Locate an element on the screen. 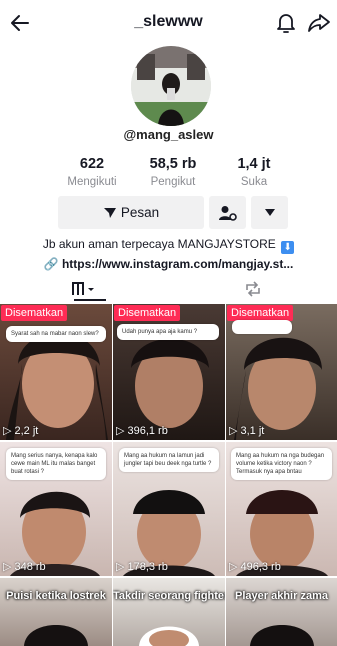  message-button: Pesan is located at coordinates (131, 212).